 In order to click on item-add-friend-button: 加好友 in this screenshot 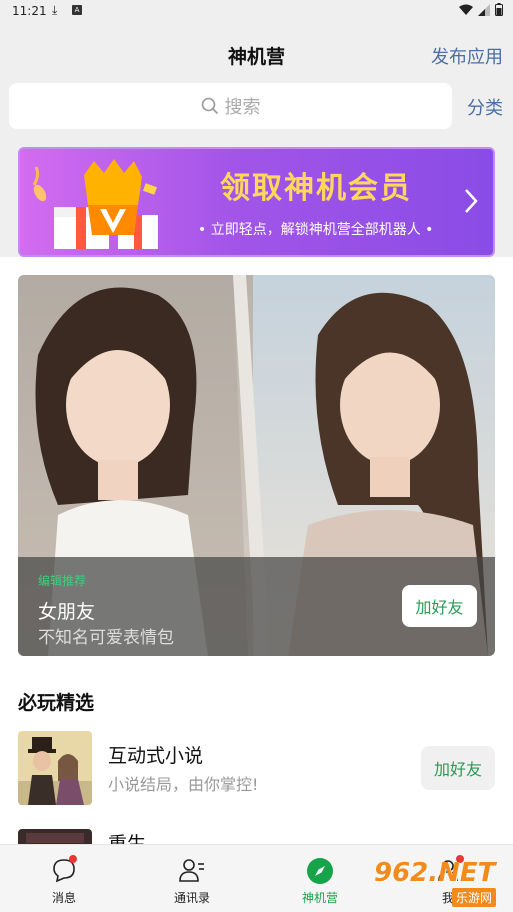, I will do `click(458, 768)`.